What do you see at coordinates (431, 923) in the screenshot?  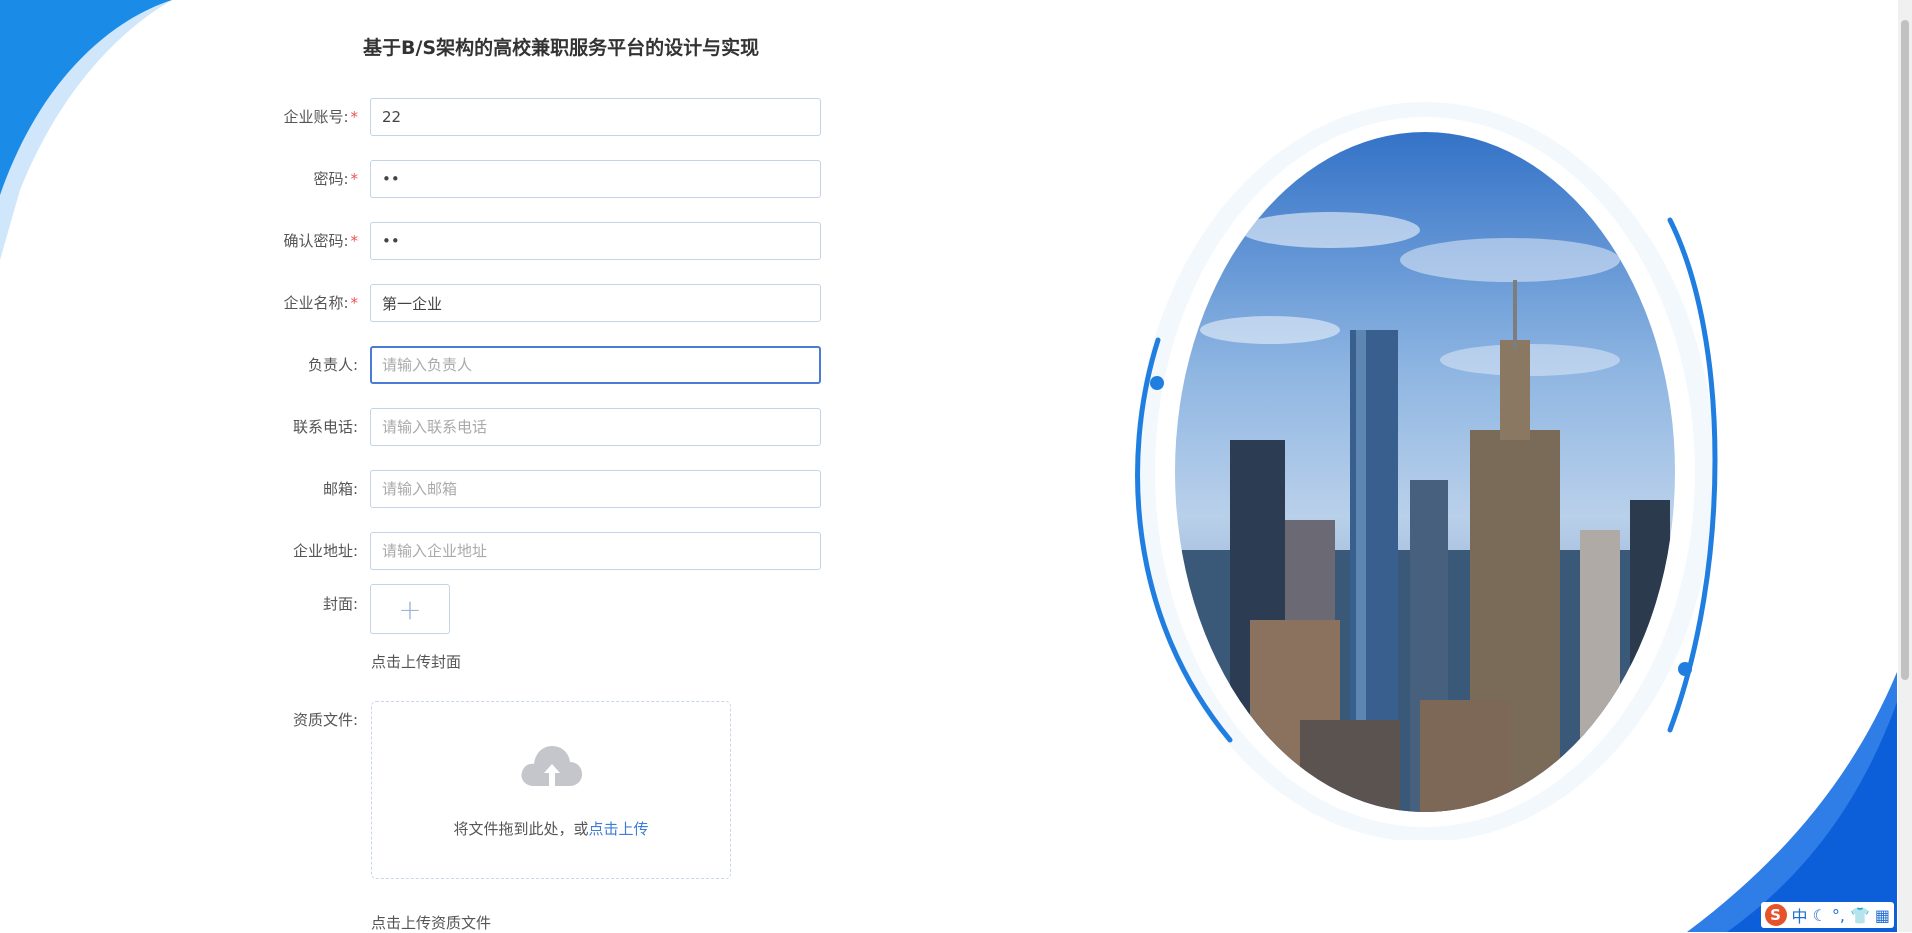 I see `qualification-hint: 点击上传资质文件` at bounding box center [431, 923].